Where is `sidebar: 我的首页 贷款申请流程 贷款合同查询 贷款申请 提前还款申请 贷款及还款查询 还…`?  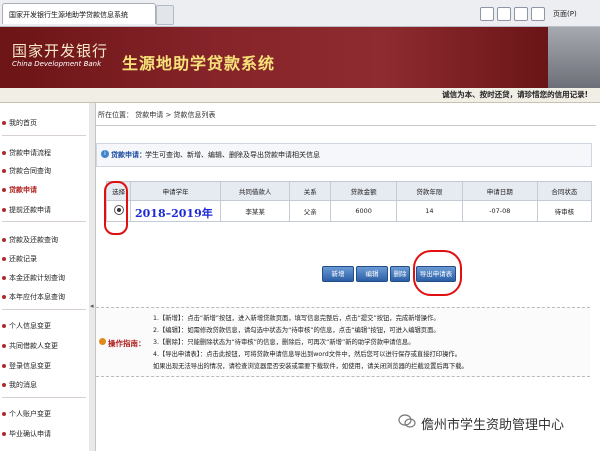 sidebar: 我的首页 贷款申请流程 贷款合同查询 贷款申请 提前还款申请 贷款及还款查询 还… is located at coordinates (45, 277).